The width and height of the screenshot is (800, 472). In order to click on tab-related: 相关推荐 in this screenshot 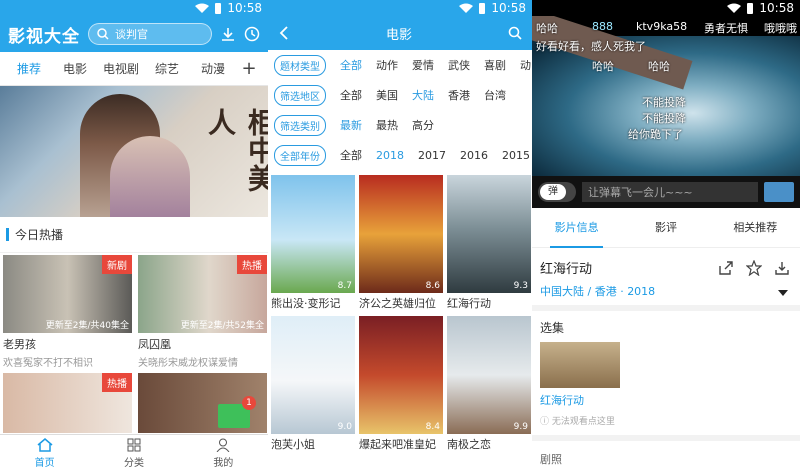, I will do `click(755, 228)`.